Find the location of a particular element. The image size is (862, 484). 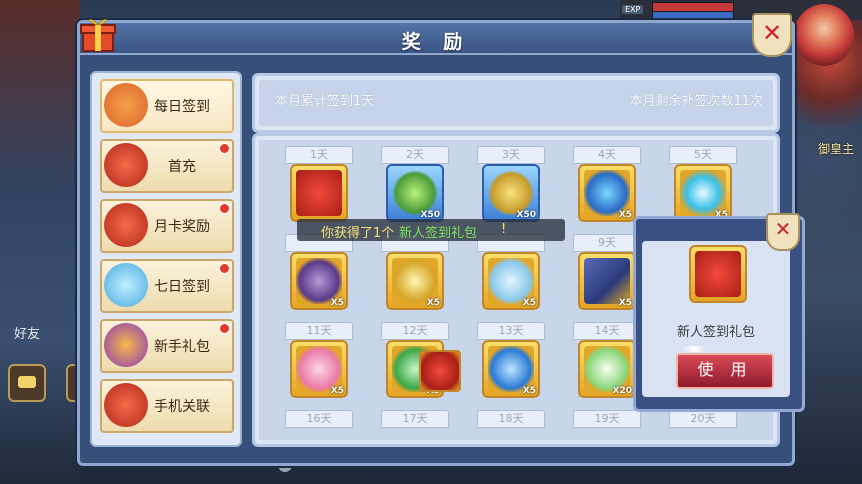

day-cell: 4天 X5 is located at coordinates (607, 186).